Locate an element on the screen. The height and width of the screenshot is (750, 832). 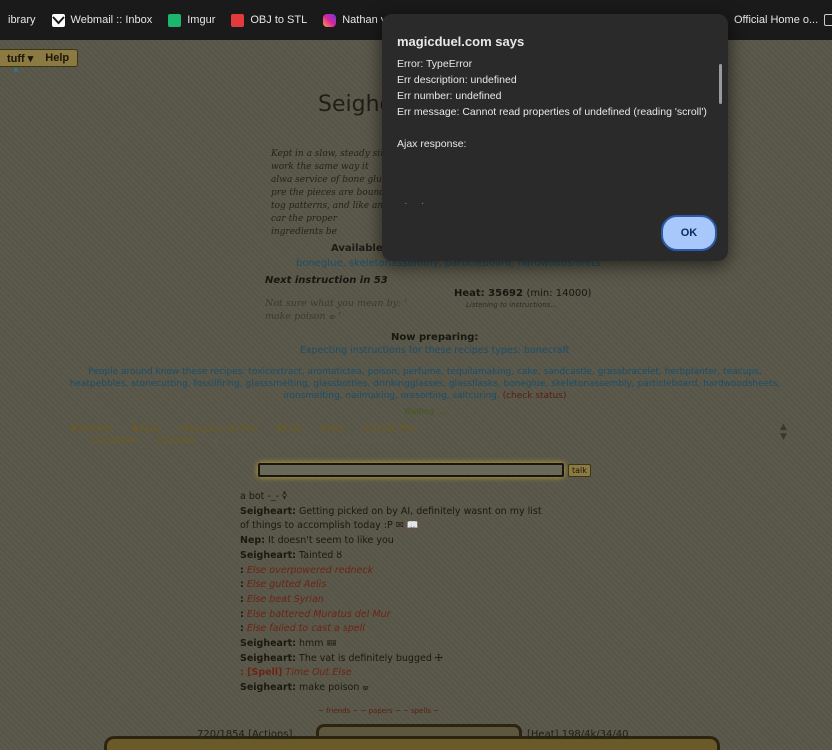
chat-line: : Else overpowered redneck is located at coordinates (307, 570).